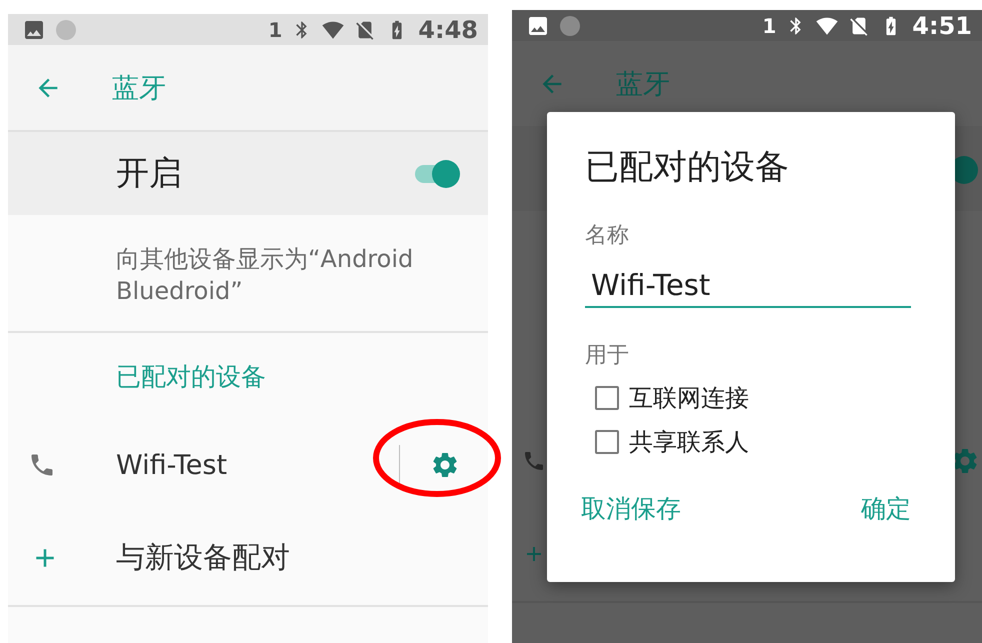  I want to click on switch-label: 开启, so click(149, 173).